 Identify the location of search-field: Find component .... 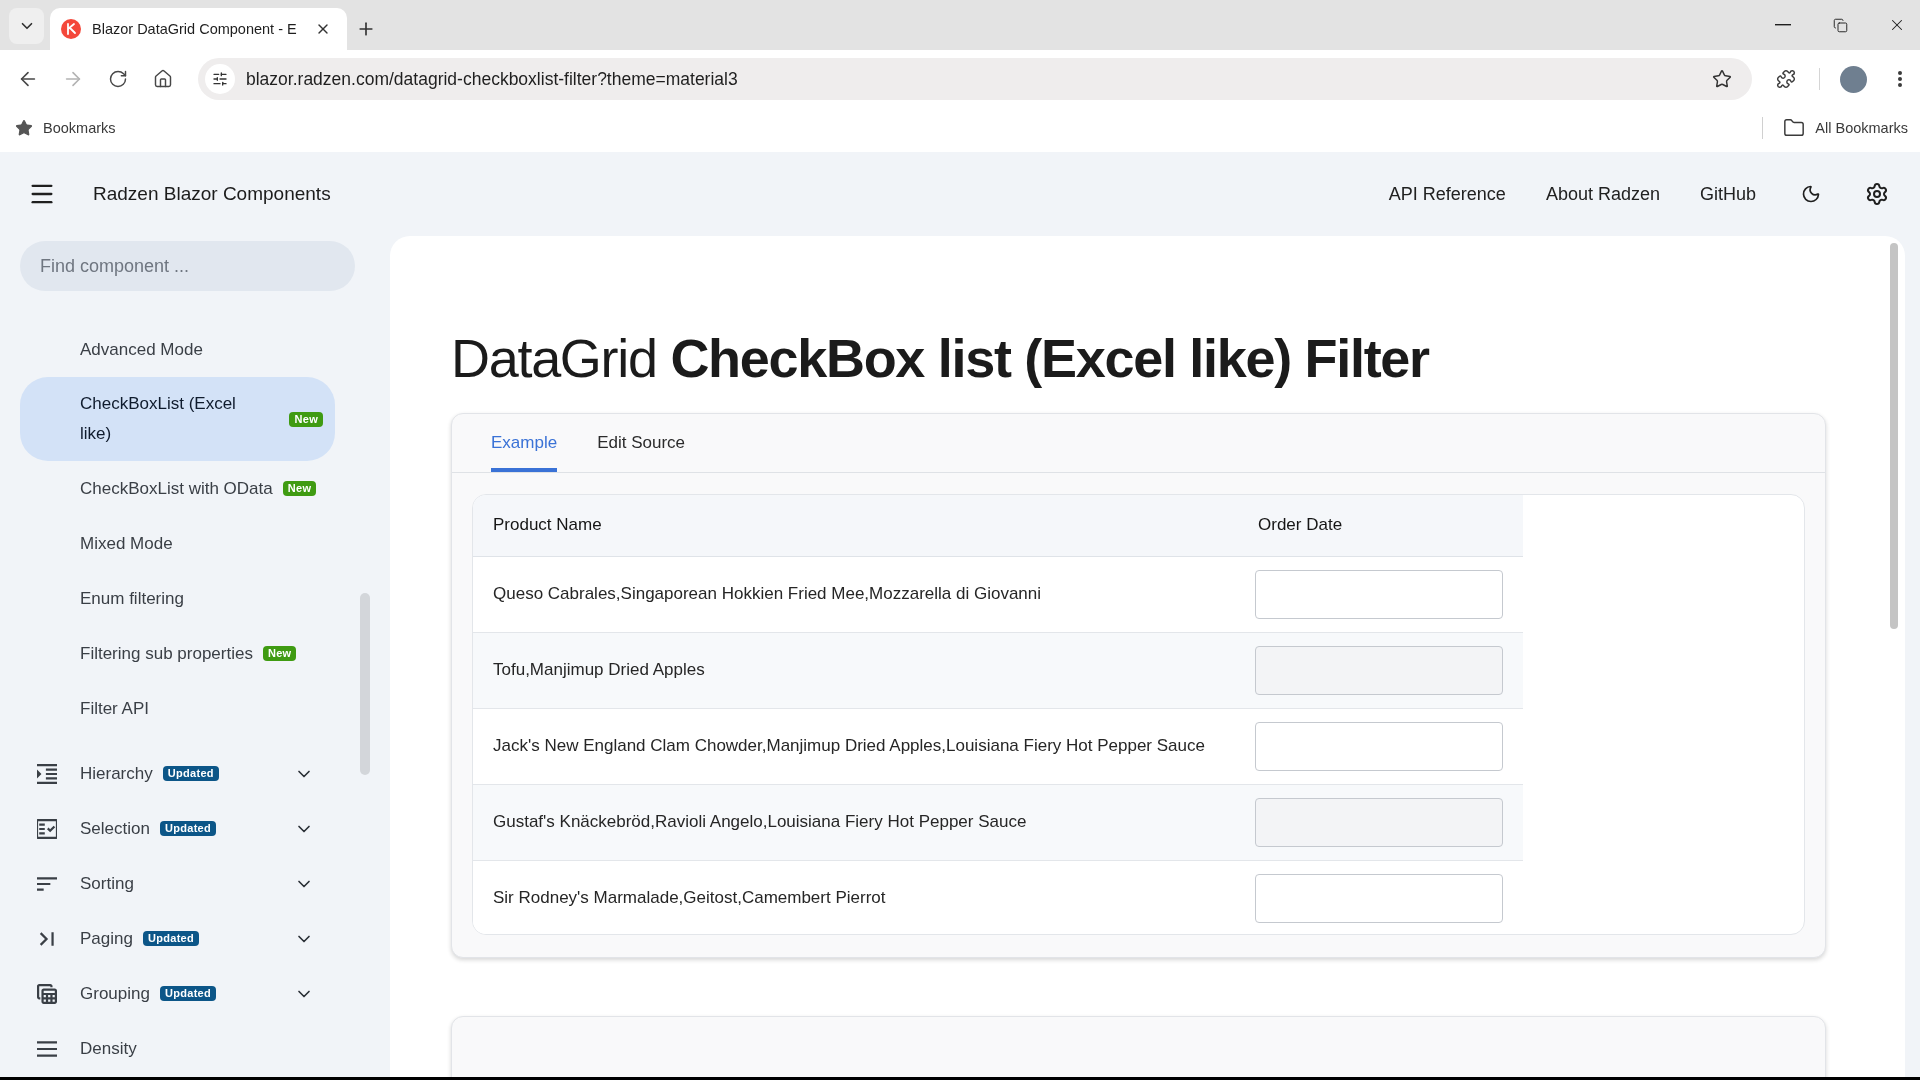
(187, 266).